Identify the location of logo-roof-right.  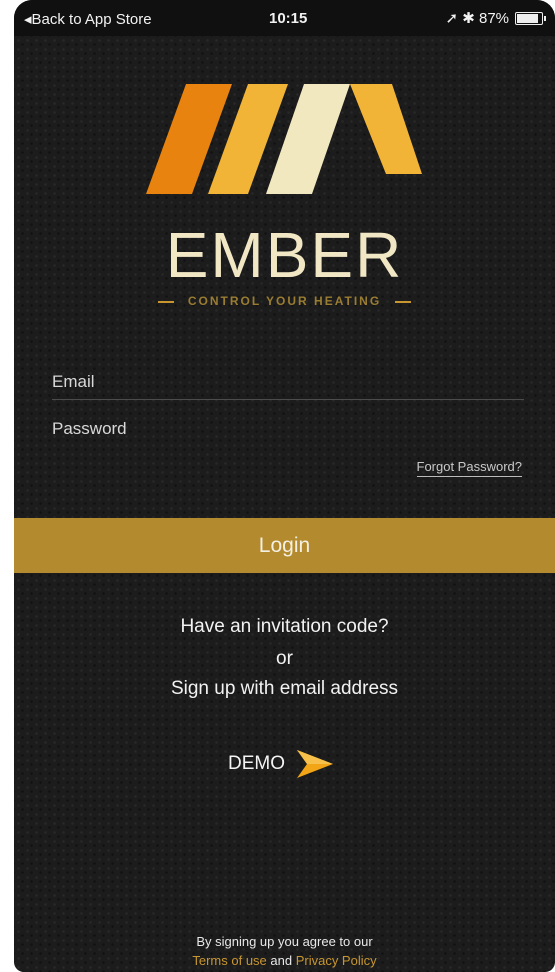
(386, 129).